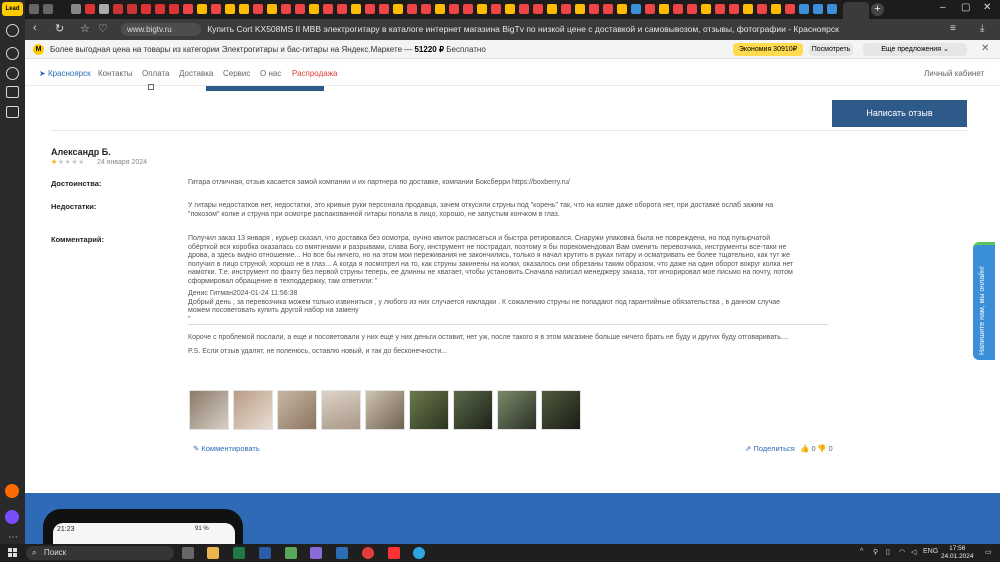  I want to click on bookmarks-icon, so click(12, 92).